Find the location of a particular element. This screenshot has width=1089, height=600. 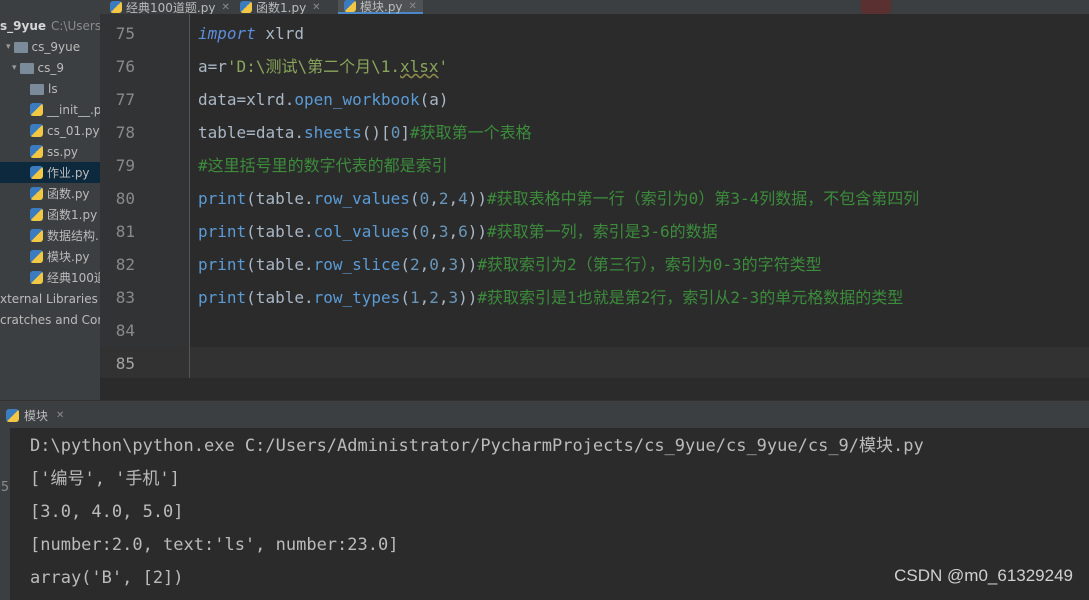

tree-item: 函数1.py is located at coordinates (50, 214).